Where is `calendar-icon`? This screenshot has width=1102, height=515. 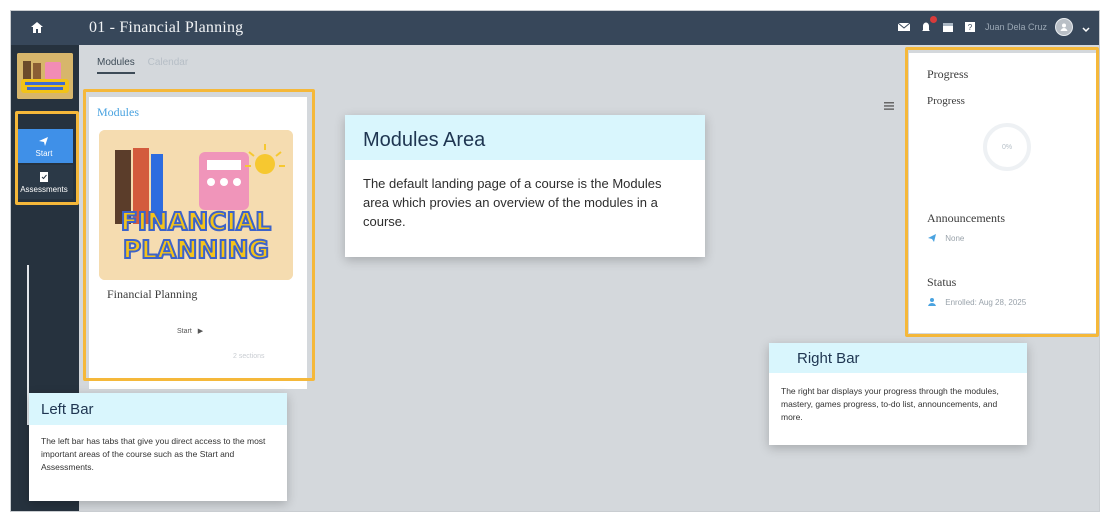
calendar-icon is located at coordinates (948, 27).